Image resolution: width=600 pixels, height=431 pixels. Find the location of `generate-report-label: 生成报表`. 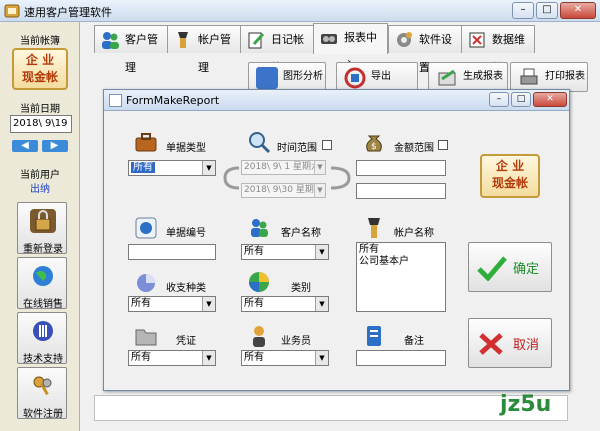

generate-report-label: 生成报表 is located at coordinates (483, 76).